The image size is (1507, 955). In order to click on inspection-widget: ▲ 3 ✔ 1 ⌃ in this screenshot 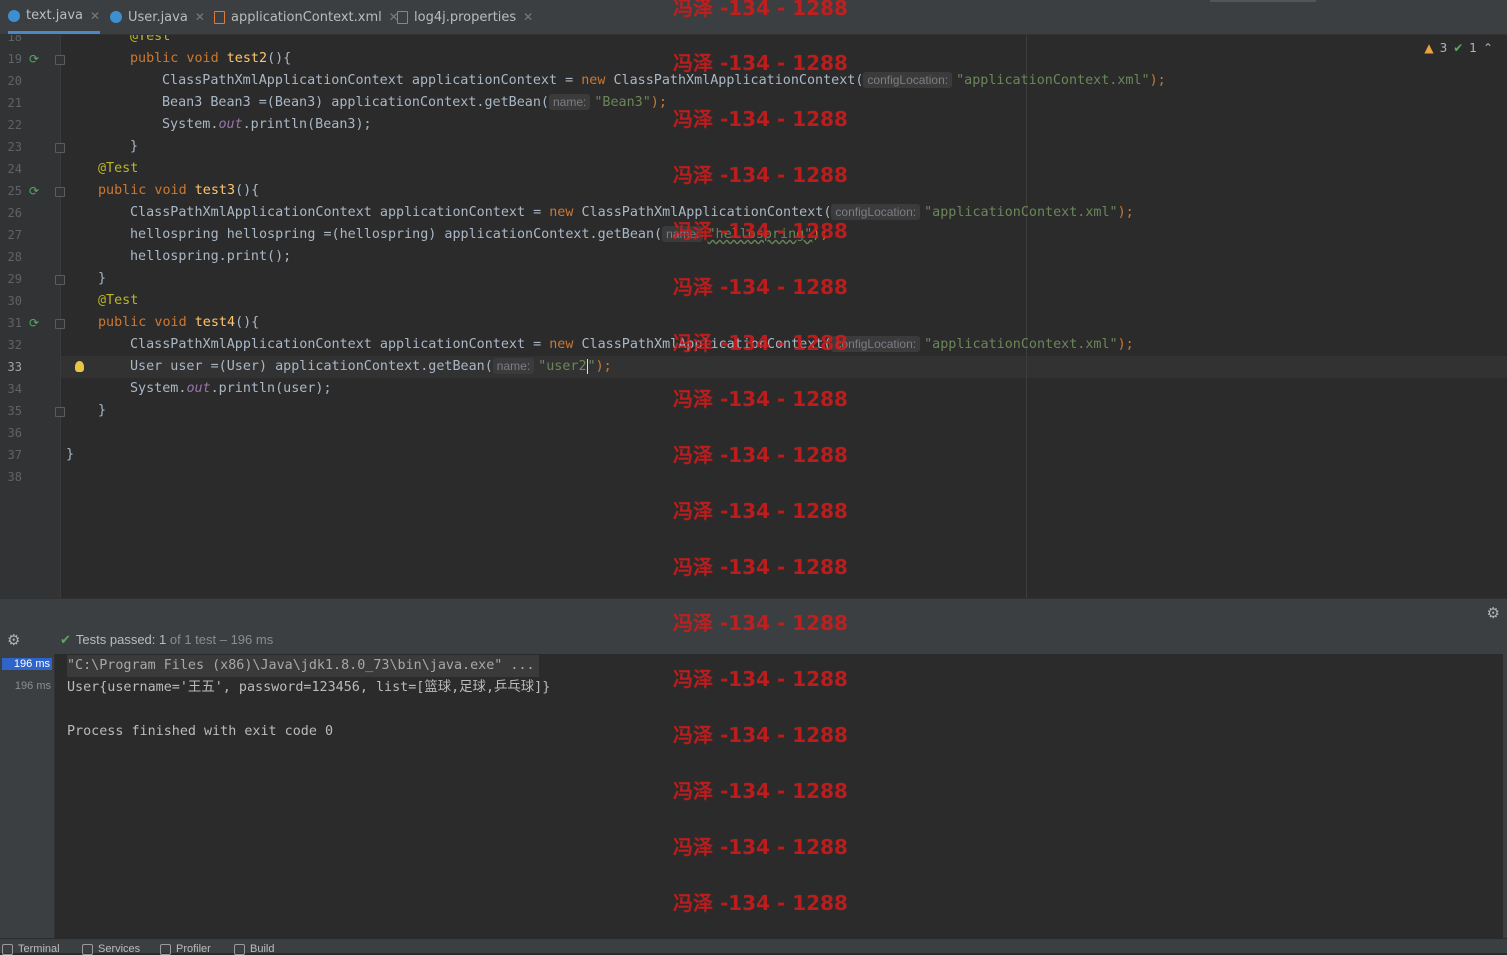, I will do `click(1458, 48)`.